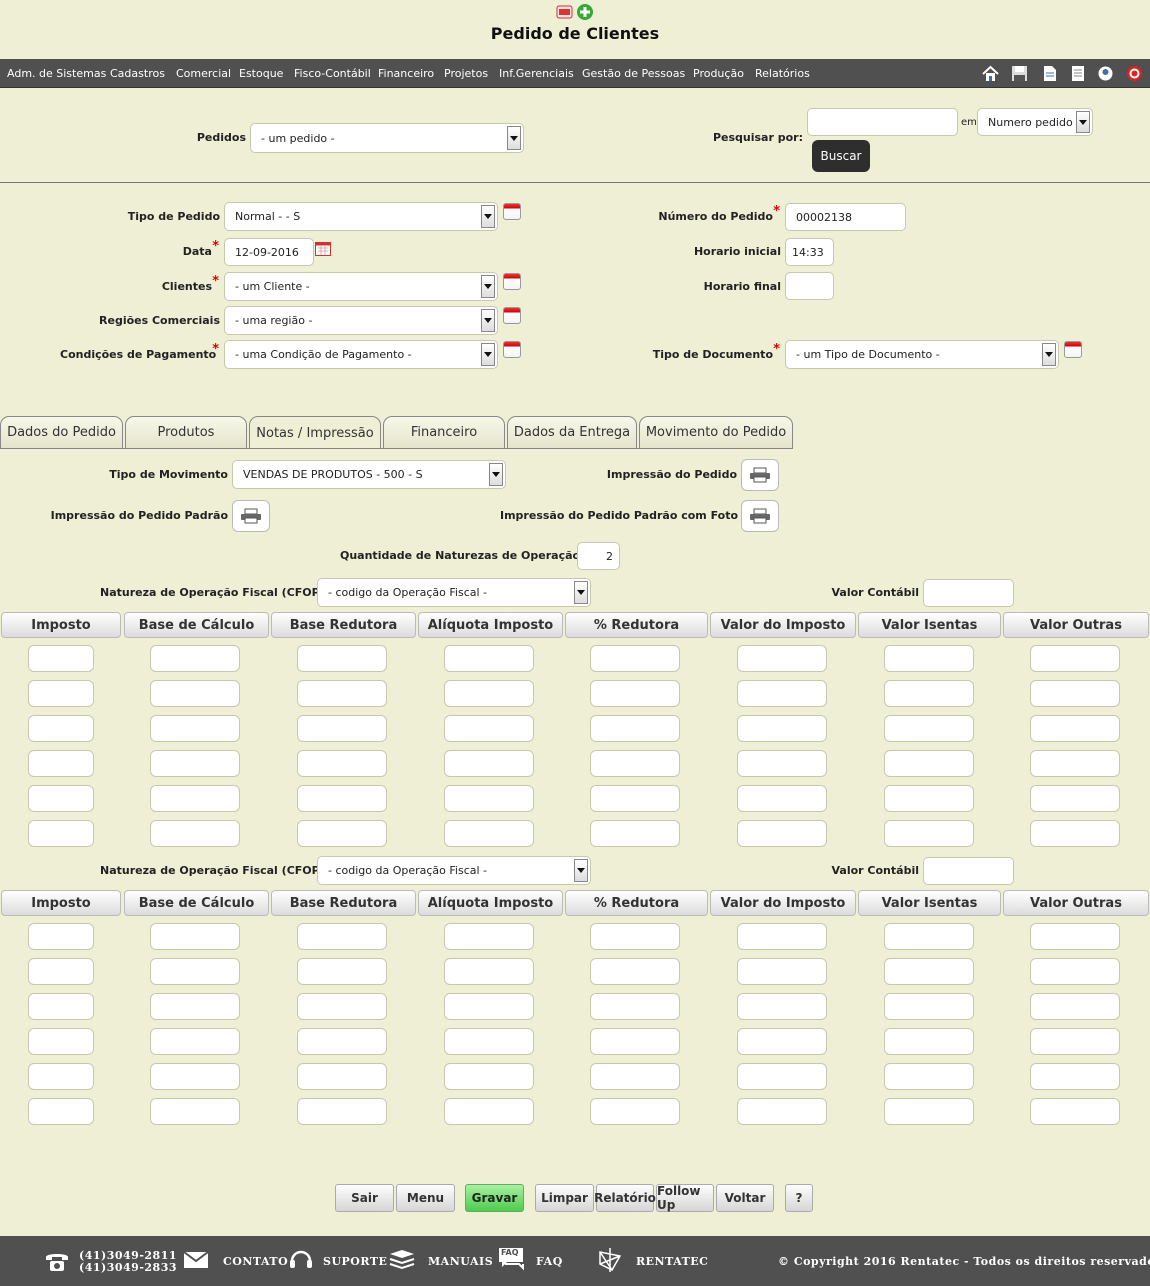  What do you see at coordinates (196, 1260) in the screenshot?
I see `mail-icon` at bounding box center [196, 1260].